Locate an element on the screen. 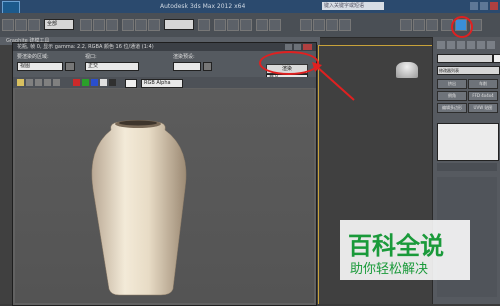 Image resolution: width=500 pixels, height=306 pixels. edit-region-icon is located at coordinates (70, 66).